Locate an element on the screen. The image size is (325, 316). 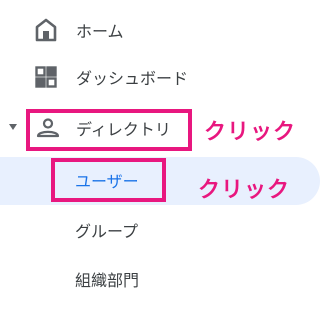
directory-callout: クリック is located at coordinates (250, 132).